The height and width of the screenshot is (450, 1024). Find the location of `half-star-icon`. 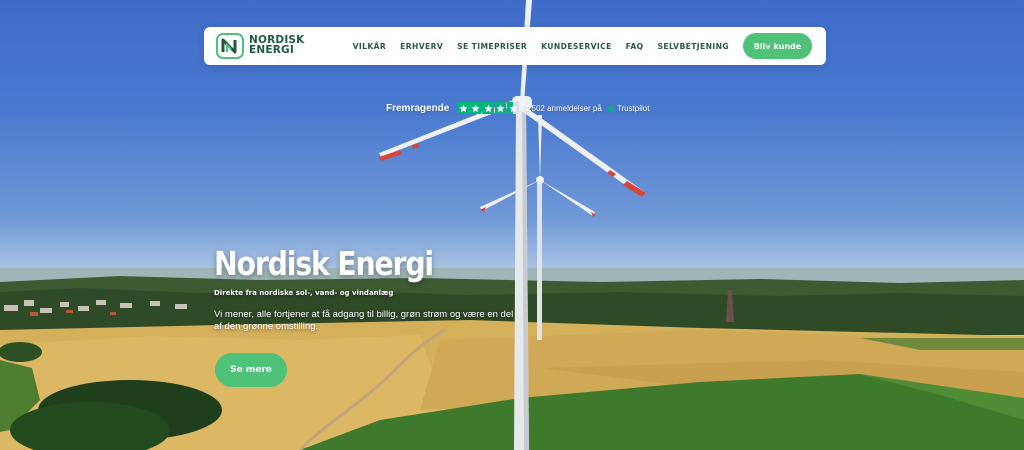

half-star-icon is located at coordinates (513, 108).